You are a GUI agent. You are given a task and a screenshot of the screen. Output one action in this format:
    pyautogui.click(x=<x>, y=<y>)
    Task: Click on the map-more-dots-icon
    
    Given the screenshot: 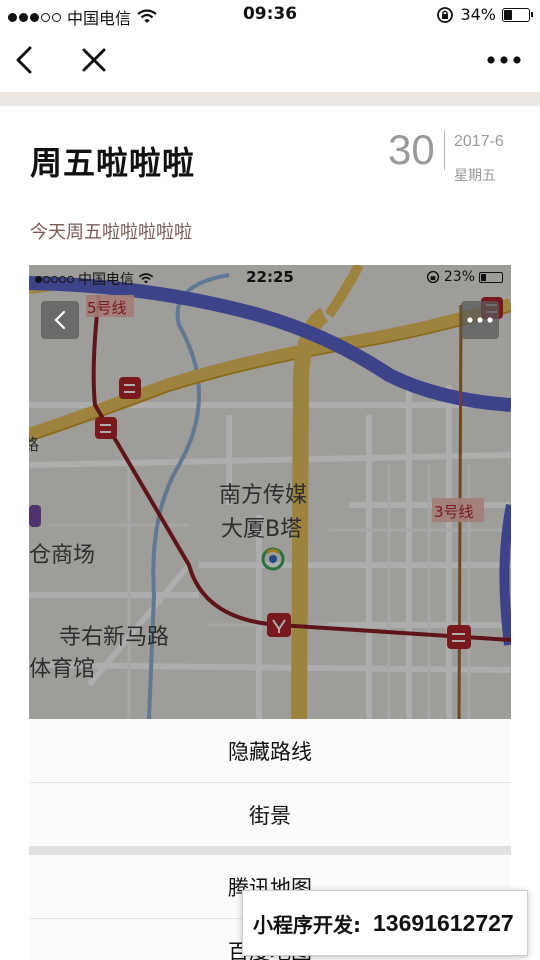 What is the action you would take?
    pyautogui.click(x=480, y=320)
    